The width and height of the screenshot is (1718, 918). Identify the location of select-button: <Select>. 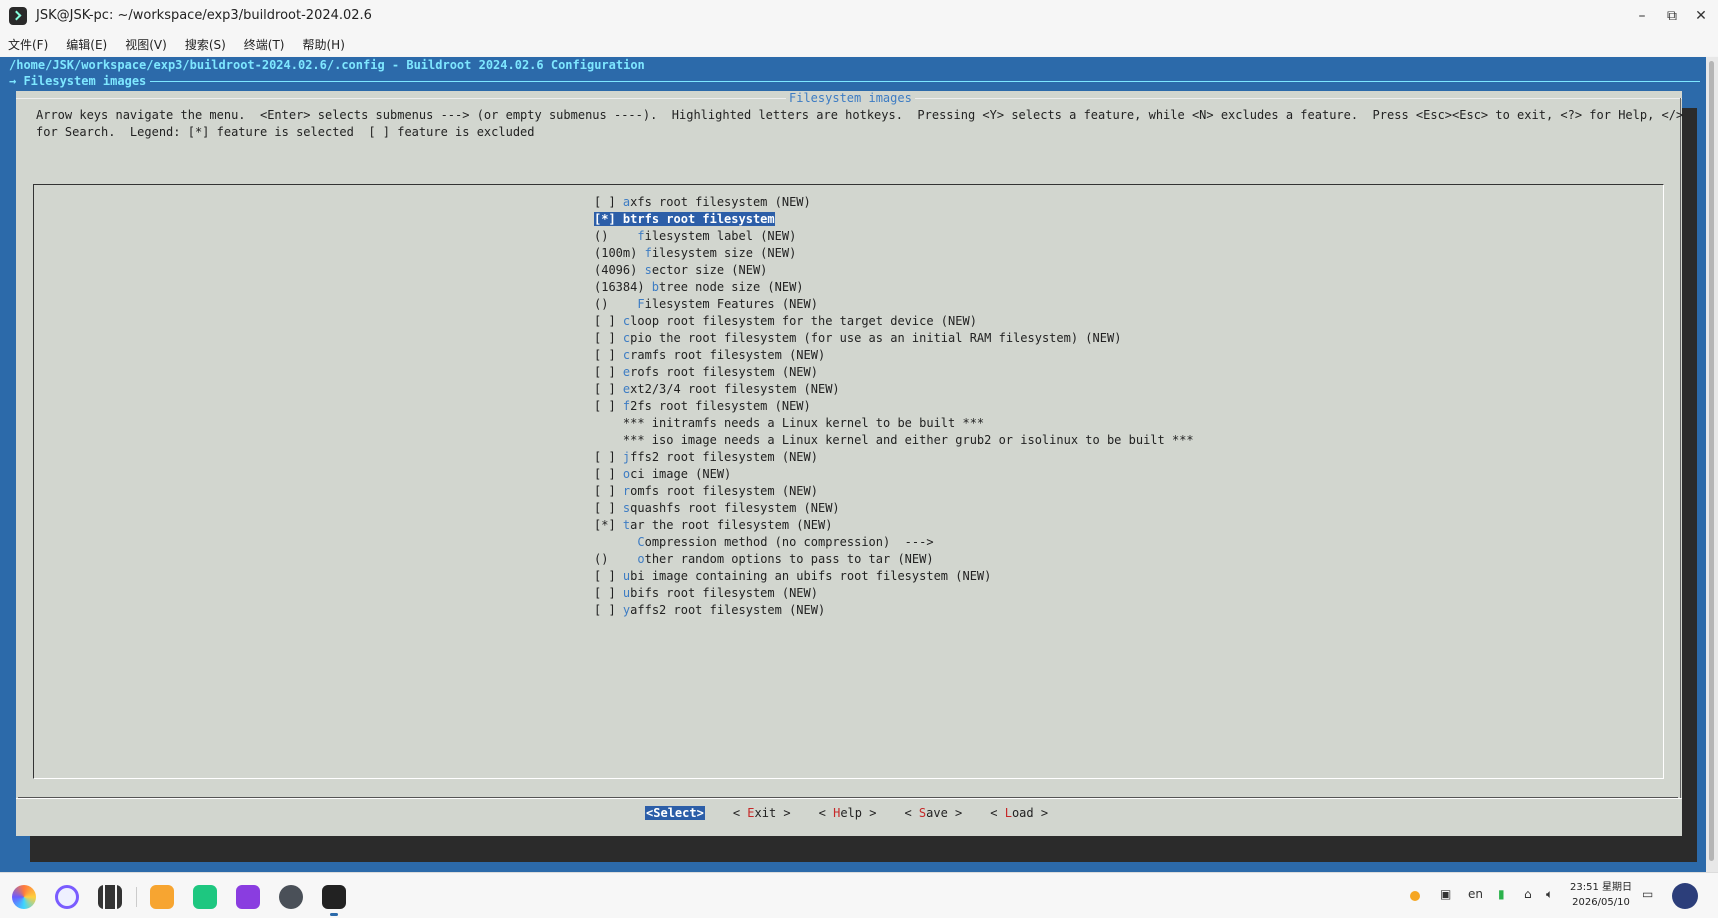
(675, 813).